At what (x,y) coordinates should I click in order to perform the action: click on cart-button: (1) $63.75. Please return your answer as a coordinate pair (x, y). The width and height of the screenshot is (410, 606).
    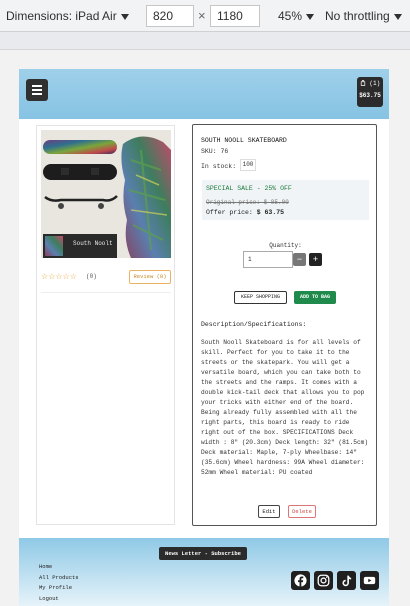
    Looking at the image, I should click on (370, 92).